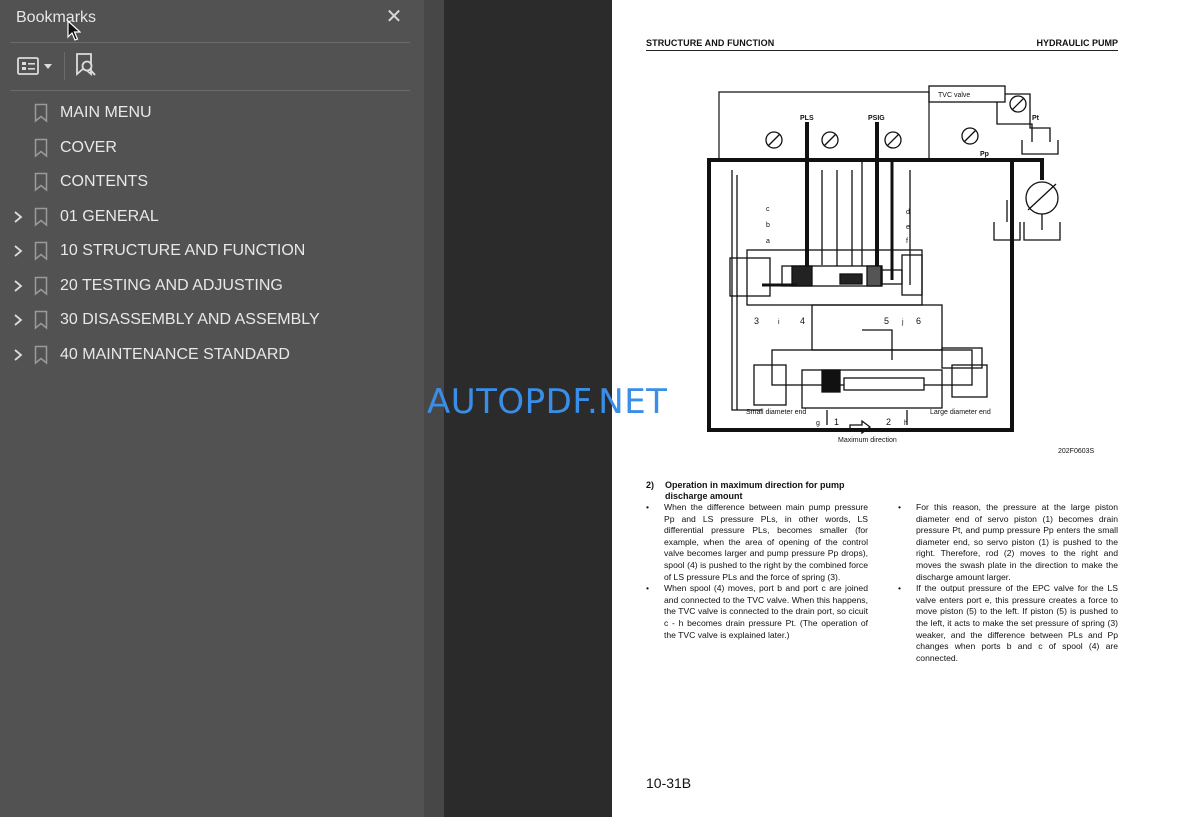  Describe the element at coordinates (175, 354) in the screenshot. I see `bookmark-label: 40 MAINTENANCE STANDARD` at that location.